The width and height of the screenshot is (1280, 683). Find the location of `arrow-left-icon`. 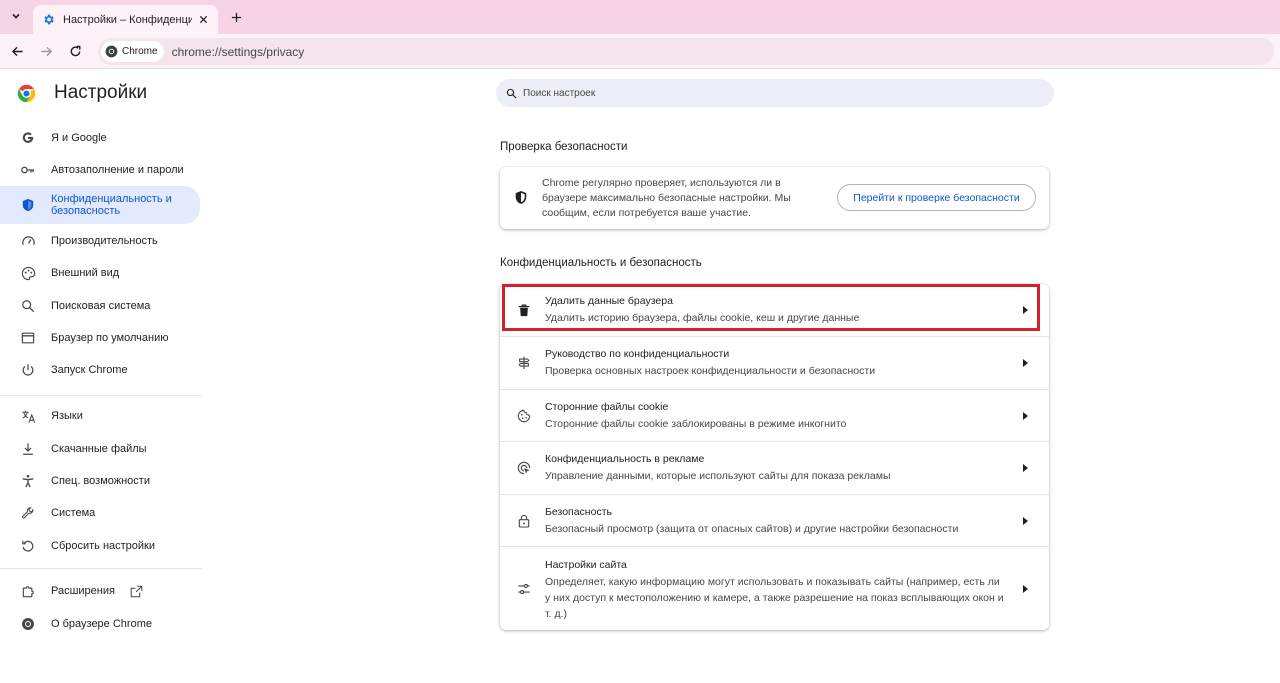

arrow-left-icon is located at coordinates (17, 51).